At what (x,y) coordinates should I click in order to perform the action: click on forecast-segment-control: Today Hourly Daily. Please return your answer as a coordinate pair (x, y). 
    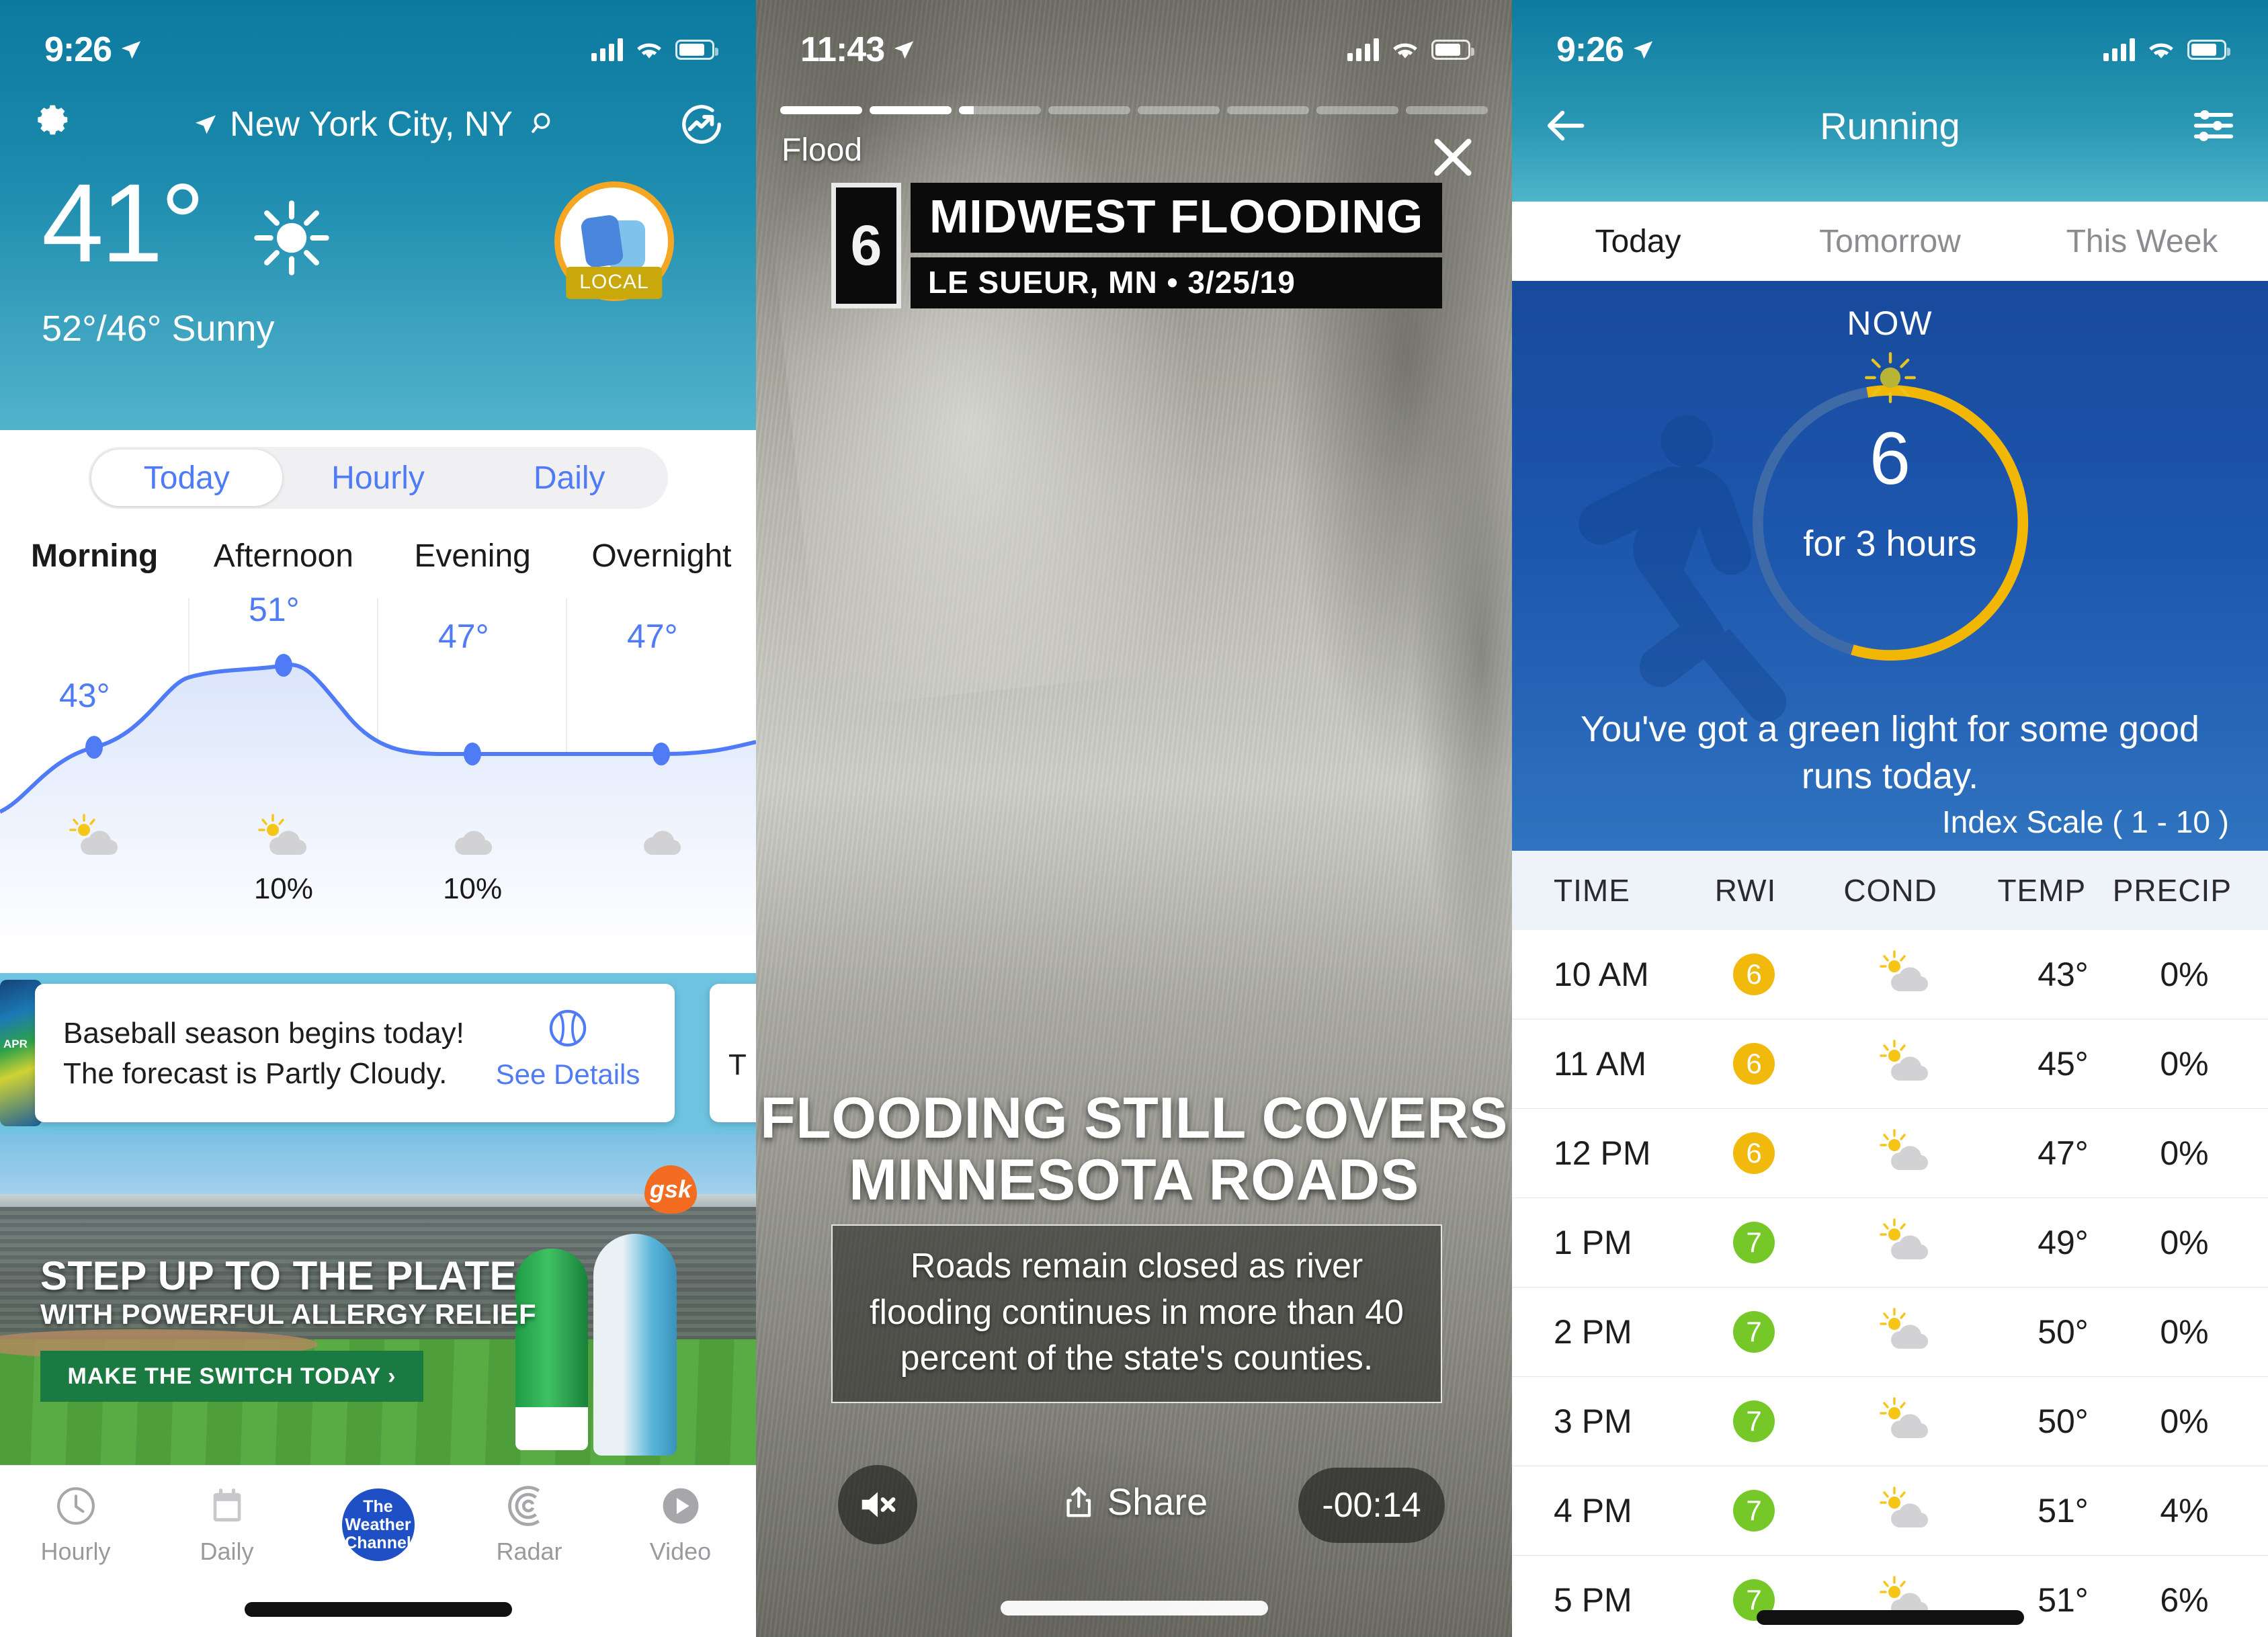
    Looking at the image, I should click on (378, 478).